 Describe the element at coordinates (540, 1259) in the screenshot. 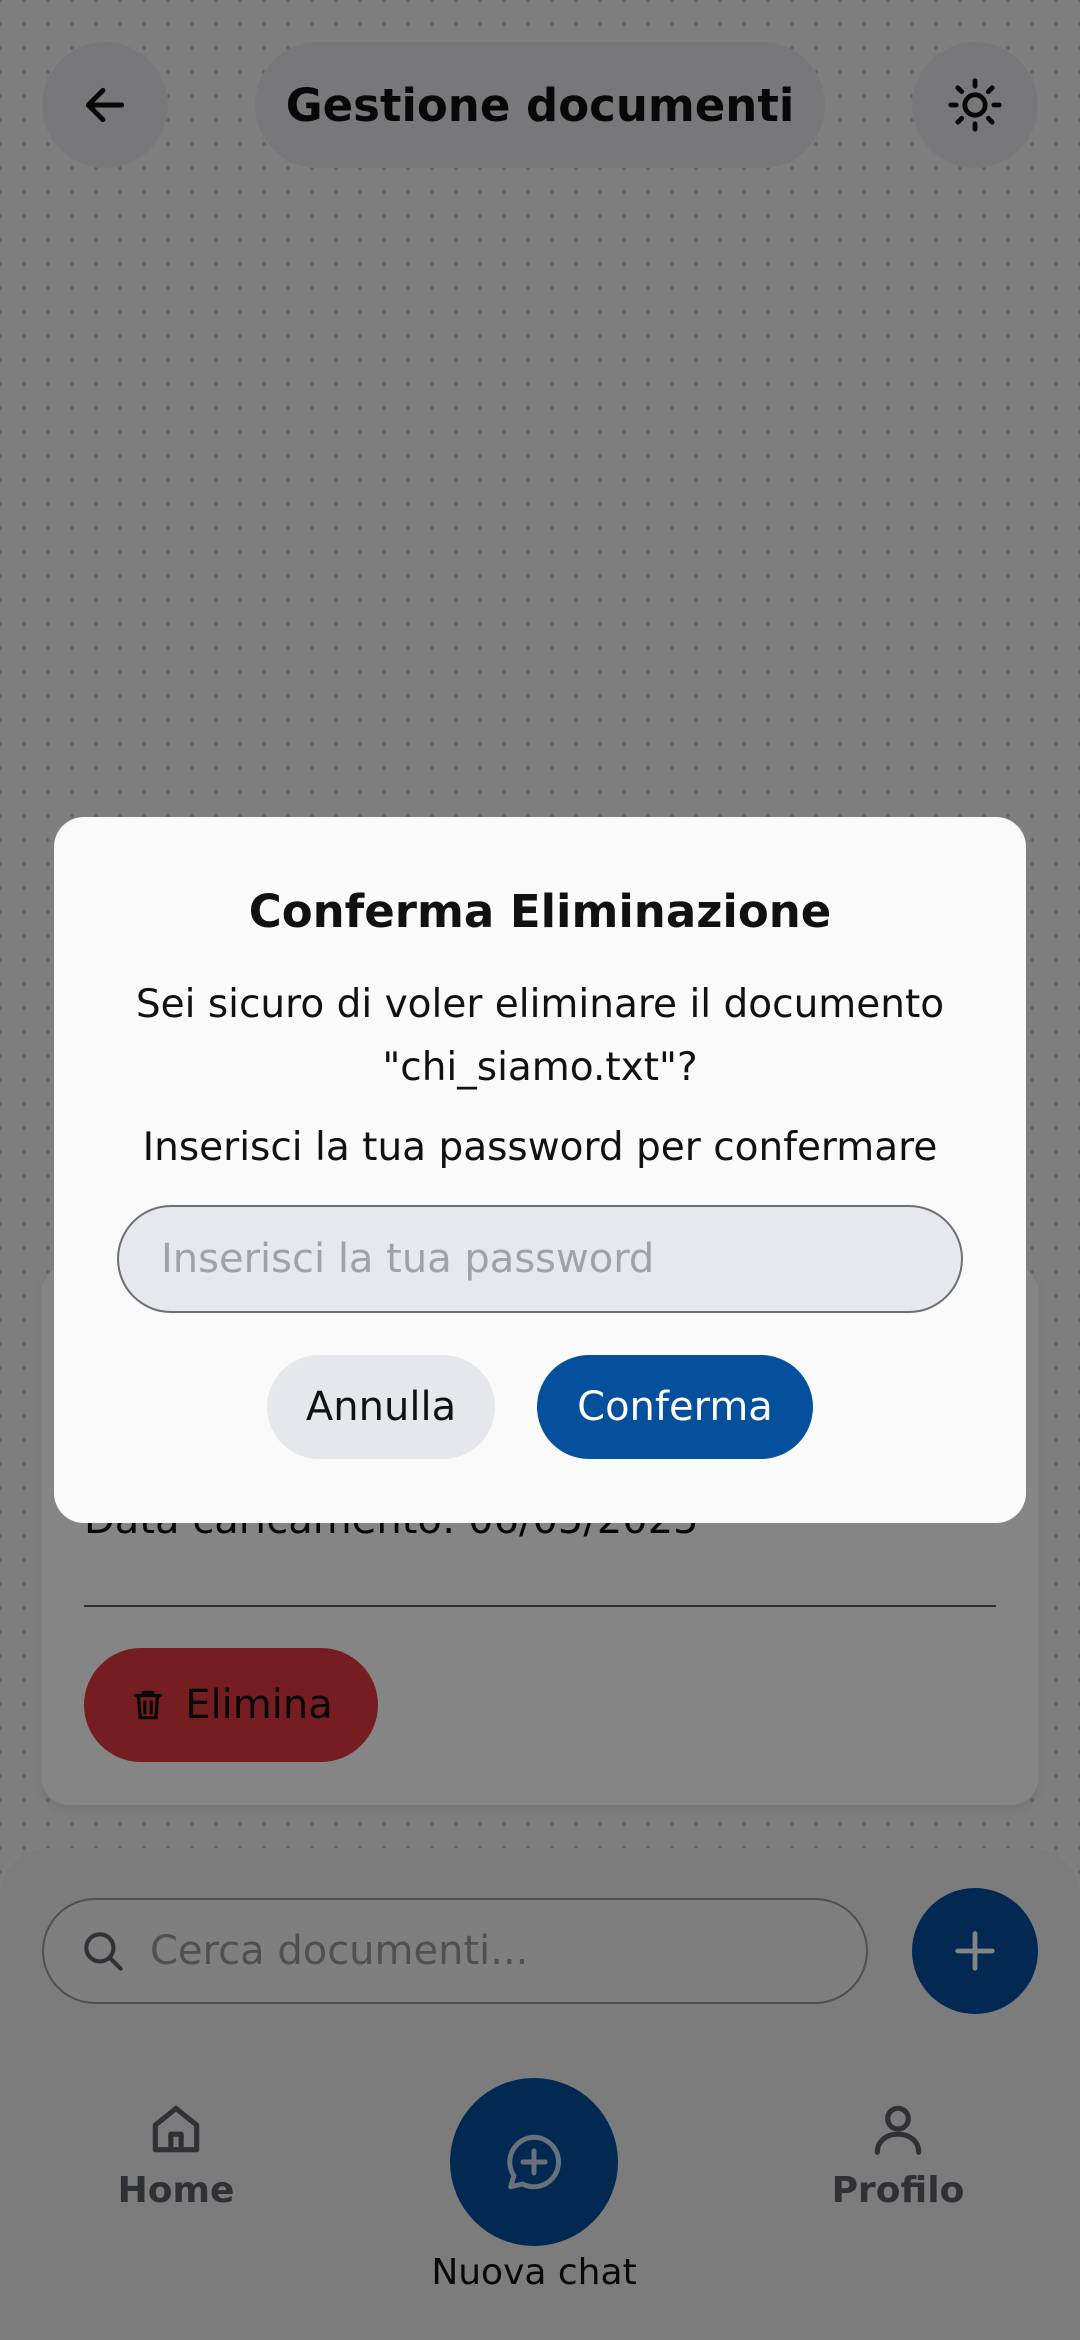

I see `password-field` at that location.